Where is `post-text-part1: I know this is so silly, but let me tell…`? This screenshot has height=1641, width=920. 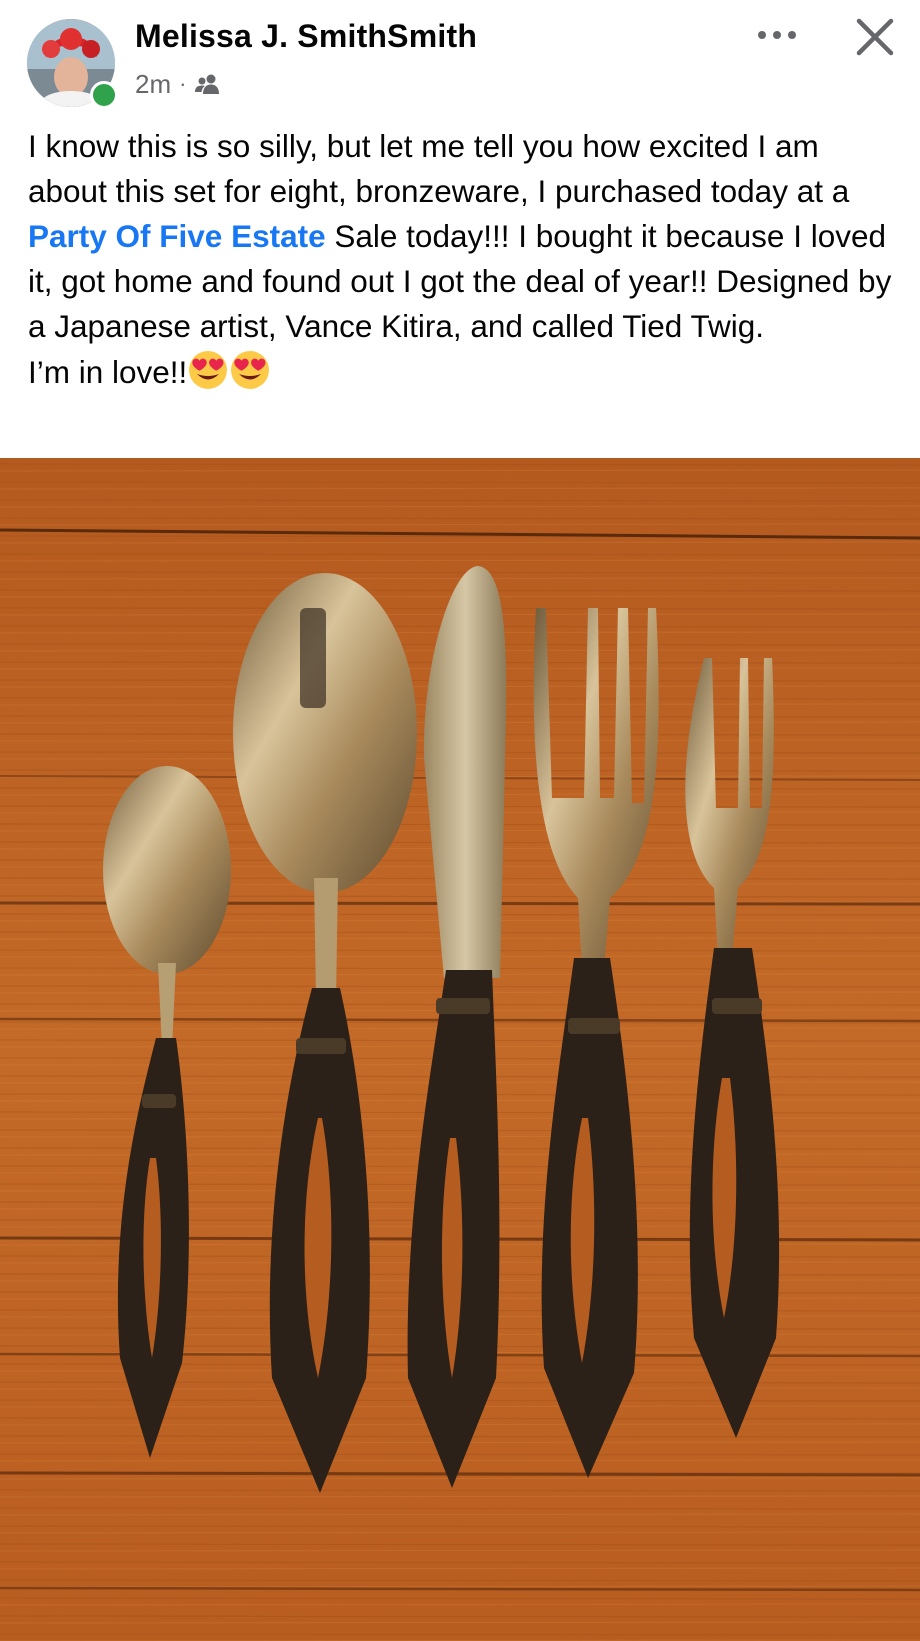 post-text-part1: I know this is so silly, but let me tell… is located at coordinates (439, 168).